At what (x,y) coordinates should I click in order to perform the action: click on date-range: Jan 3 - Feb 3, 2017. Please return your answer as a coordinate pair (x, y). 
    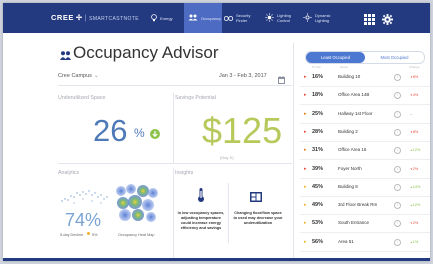
    Looking at the image, I should click on (243, 76).